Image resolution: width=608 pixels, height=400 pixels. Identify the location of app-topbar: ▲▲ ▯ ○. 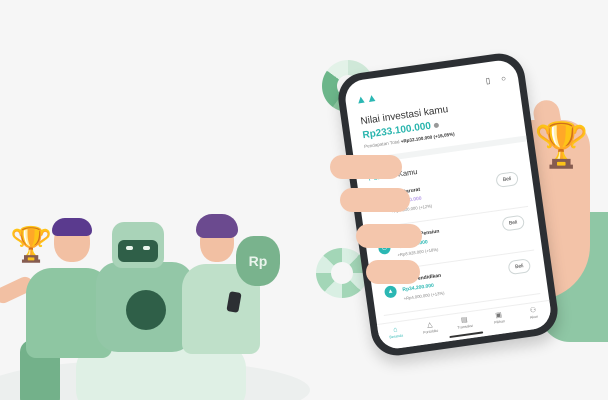
(432, 90).